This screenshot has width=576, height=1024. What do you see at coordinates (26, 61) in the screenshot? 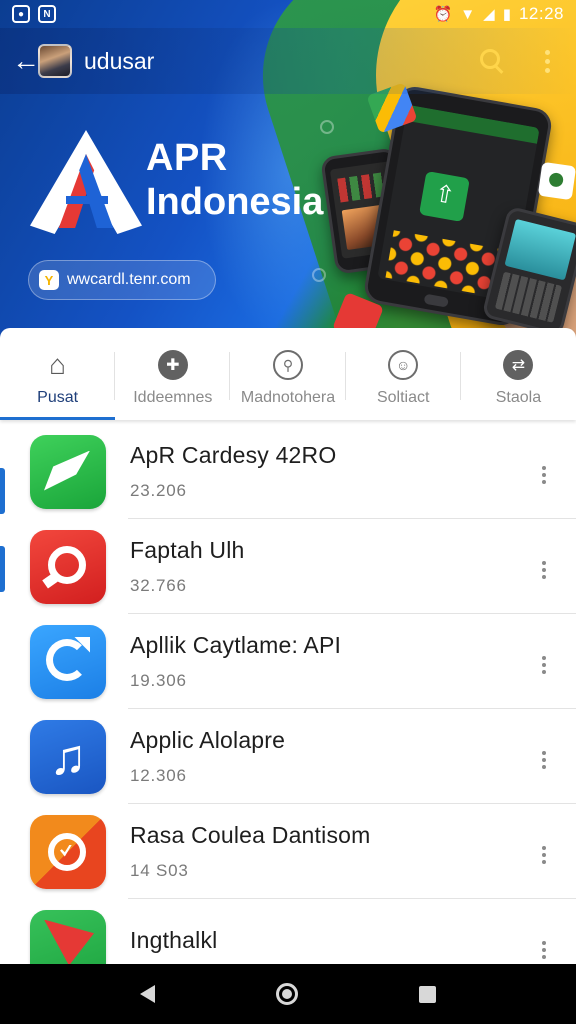
I see `arrow-left-icon: ←` at bounding box center [26, 61].